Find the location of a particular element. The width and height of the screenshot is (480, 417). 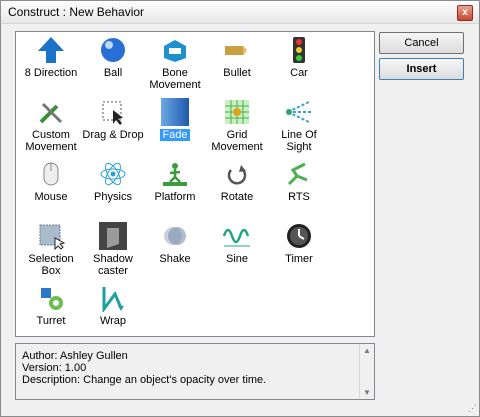

behavior-item-selection-box: Selection Box is located at coordinates (51, 249).